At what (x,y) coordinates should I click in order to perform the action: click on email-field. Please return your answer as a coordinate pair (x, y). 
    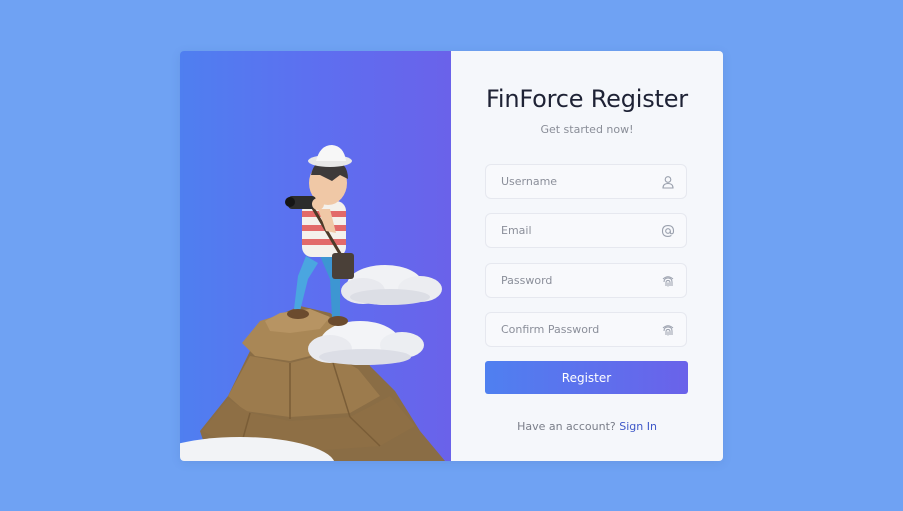
    Looking at the image, I should click on (586, 230).